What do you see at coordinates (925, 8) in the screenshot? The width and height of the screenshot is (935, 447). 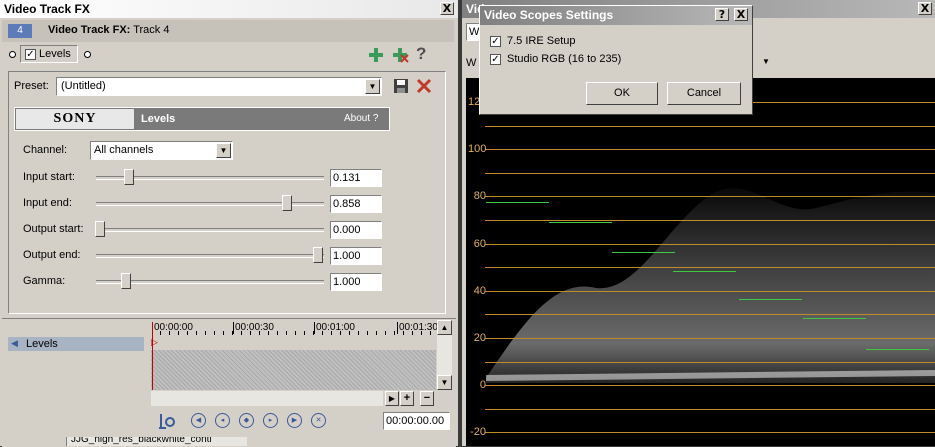 I see `scopes-close-button: X` at bounding box center [925, 8].